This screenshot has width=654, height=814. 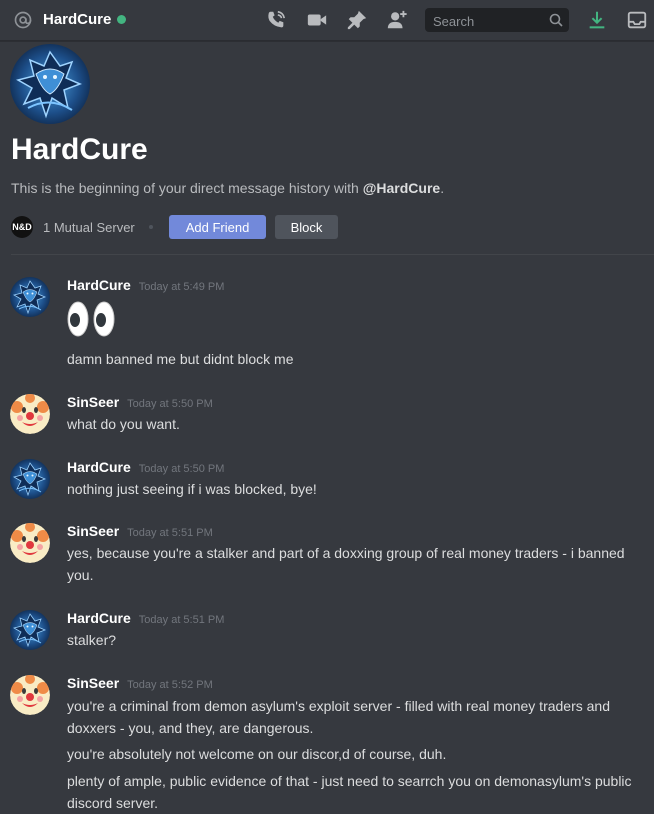 What do you see at coordinates (317, 20) in the screenshot?
I see `video-camera-icon` at bounding box center [317, 20].